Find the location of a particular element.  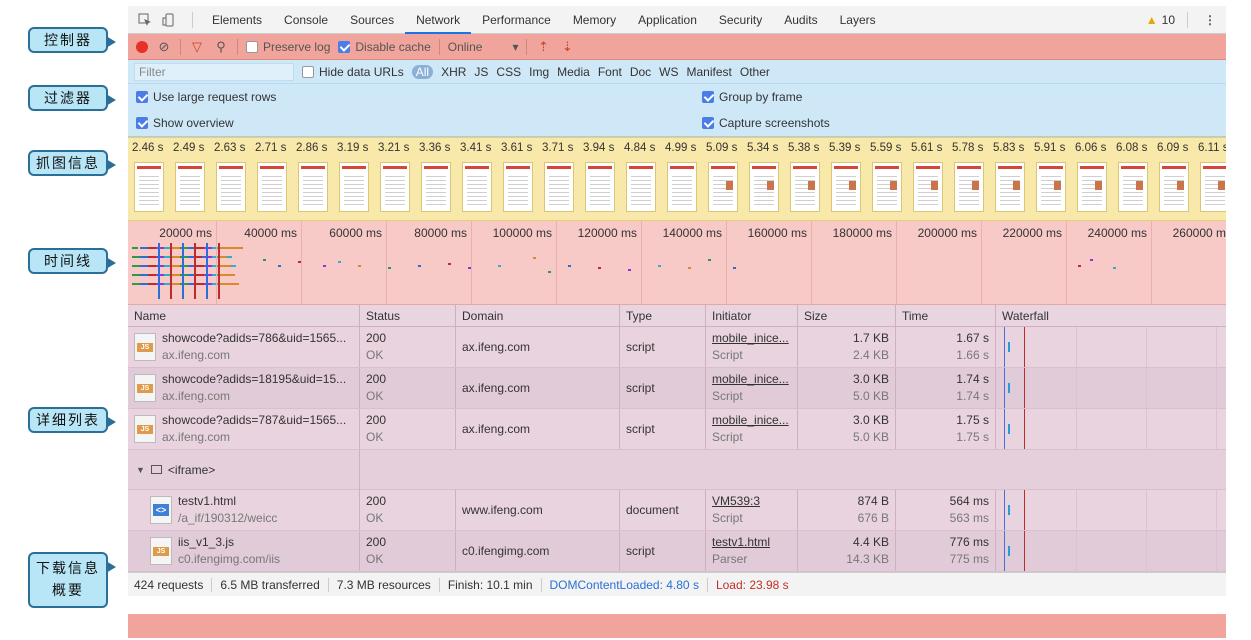

tab-layers: Layers is located at coordinates (858, 20).